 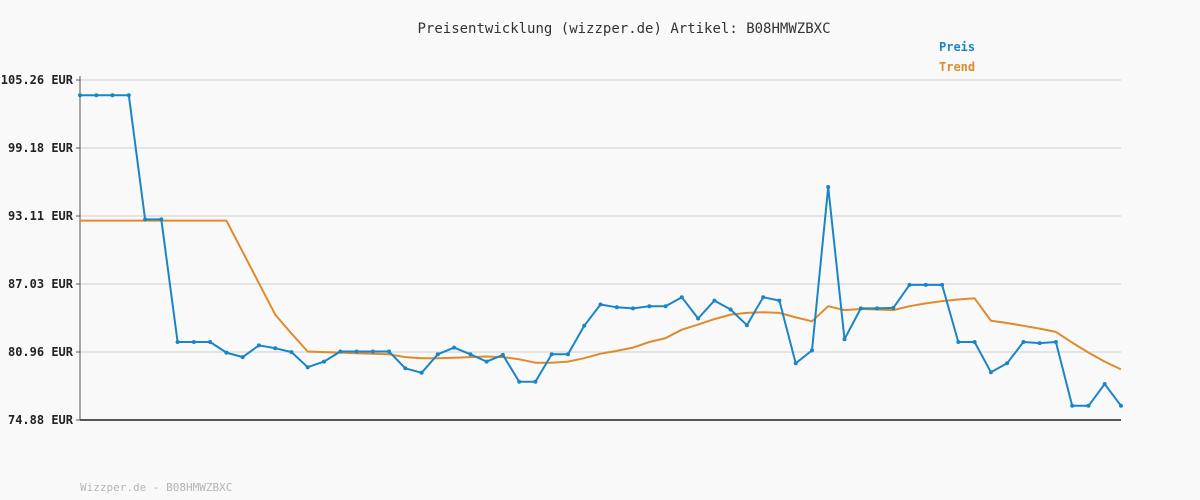 What do you see at coordinates (41, 420) in the screenshot?
I see `y-tick-label: 74.88 EUR` at bounding box center [41, 420].